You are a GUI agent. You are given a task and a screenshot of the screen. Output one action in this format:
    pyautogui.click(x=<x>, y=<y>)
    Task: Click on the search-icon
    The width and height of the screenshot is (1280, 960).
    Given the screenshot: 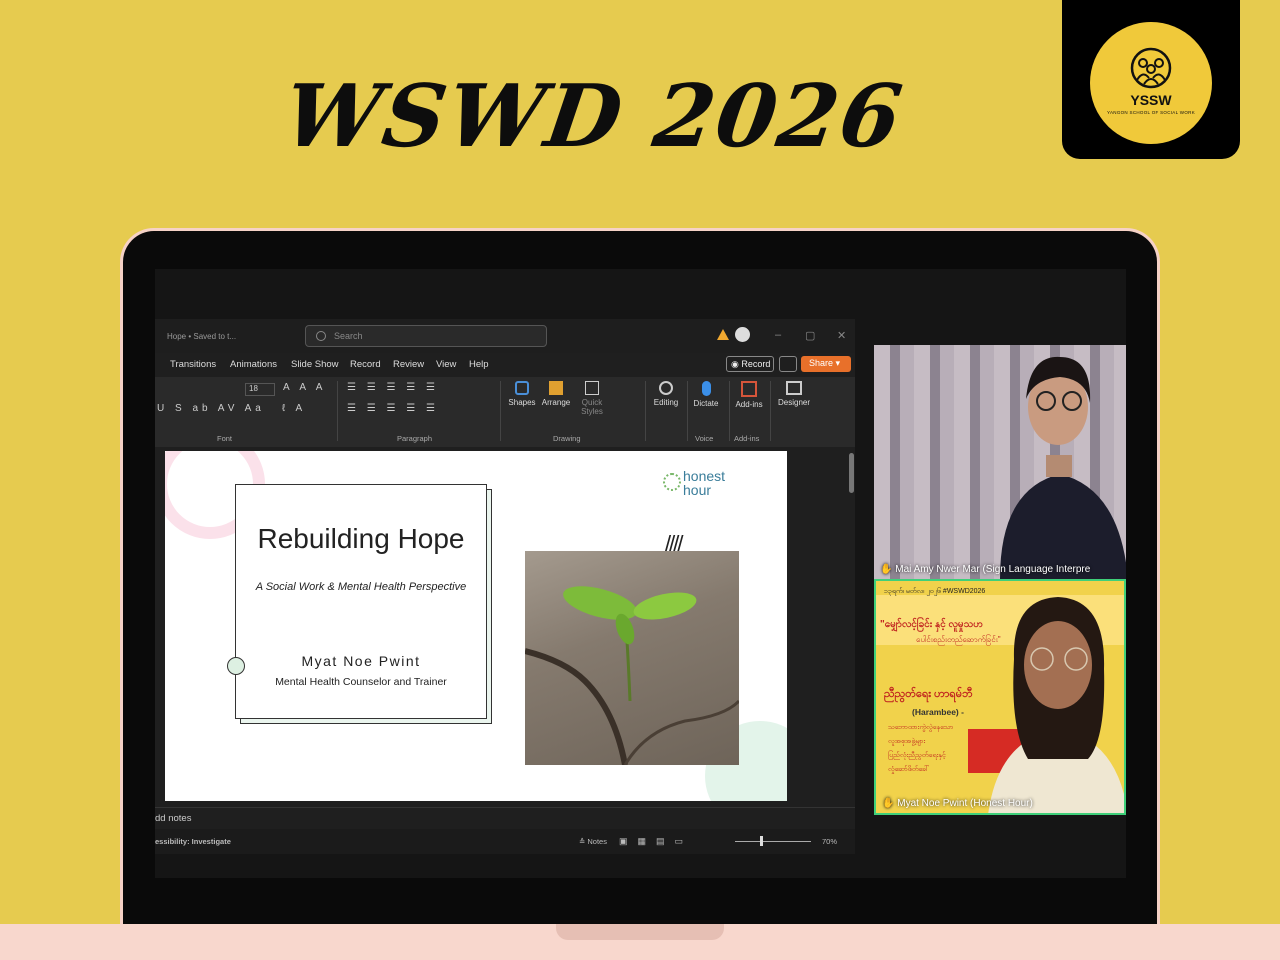 What is the action you would take?
    pyautogui.click(x=321, y=336)
    